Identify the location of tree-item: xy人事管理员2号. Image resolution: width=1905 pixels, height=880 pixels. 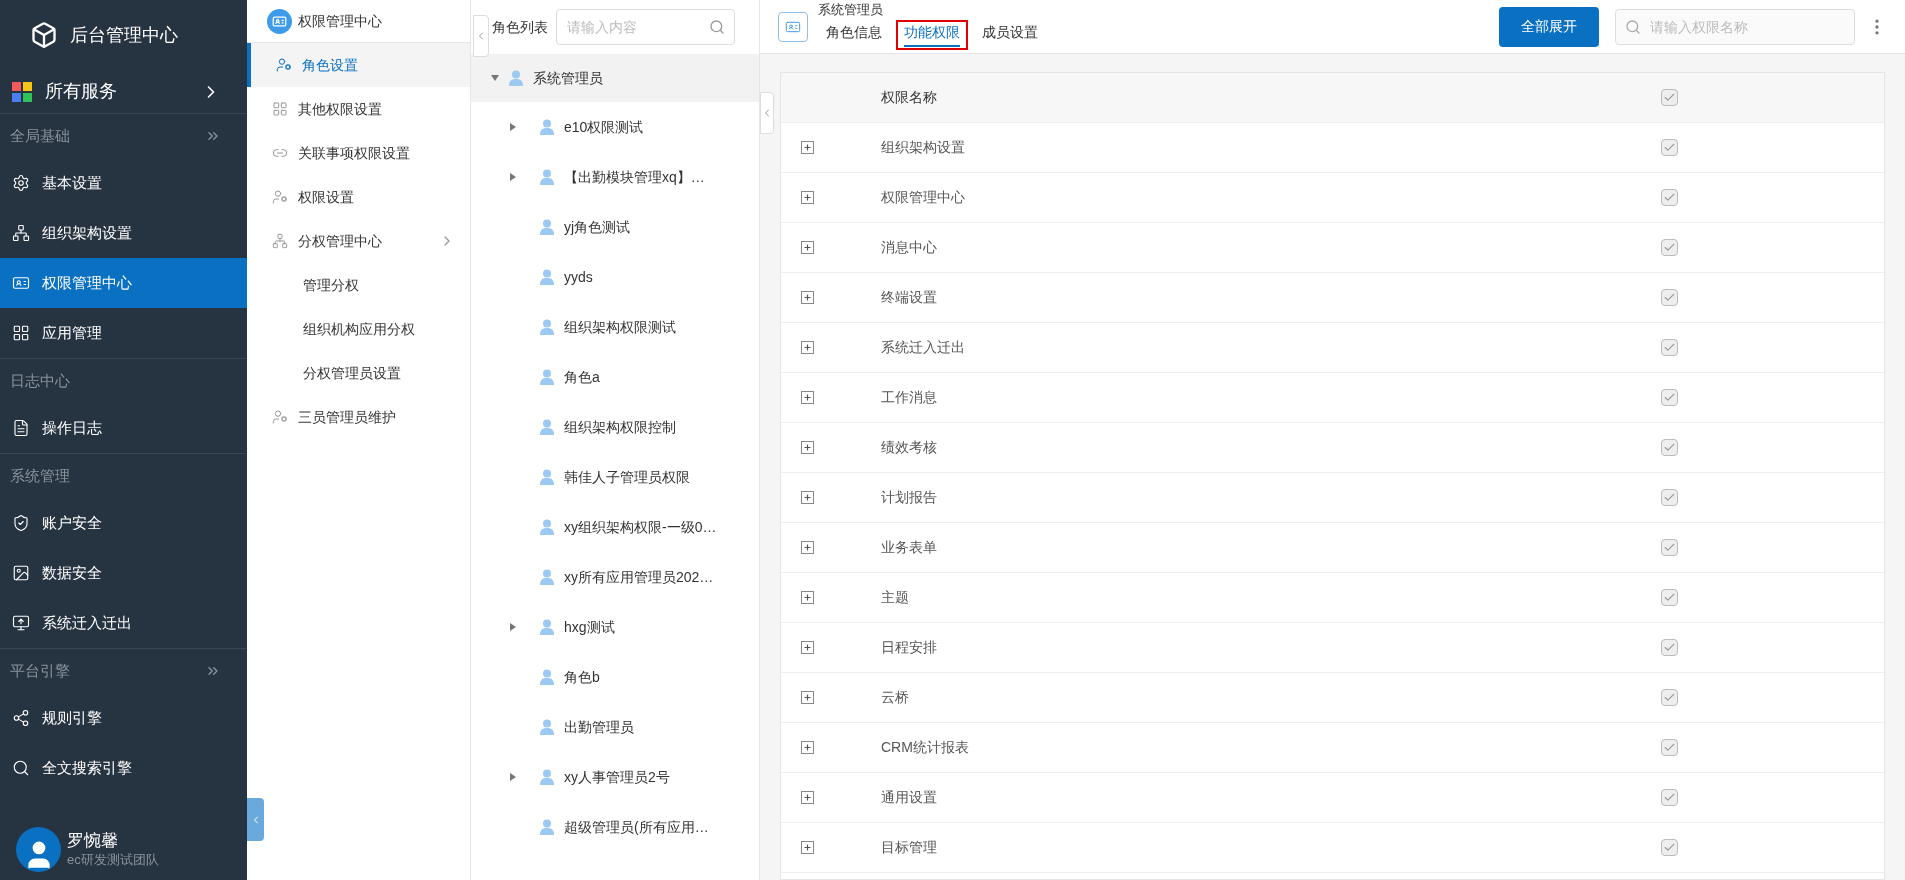
(615, 777).